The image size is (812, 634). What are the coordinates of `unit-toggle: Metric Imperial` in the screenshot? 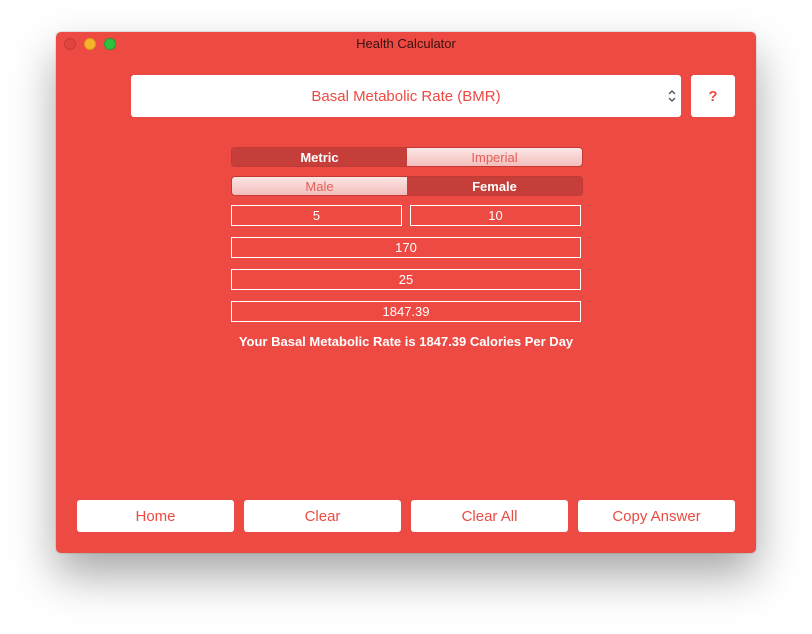 It's located at (407, 157).